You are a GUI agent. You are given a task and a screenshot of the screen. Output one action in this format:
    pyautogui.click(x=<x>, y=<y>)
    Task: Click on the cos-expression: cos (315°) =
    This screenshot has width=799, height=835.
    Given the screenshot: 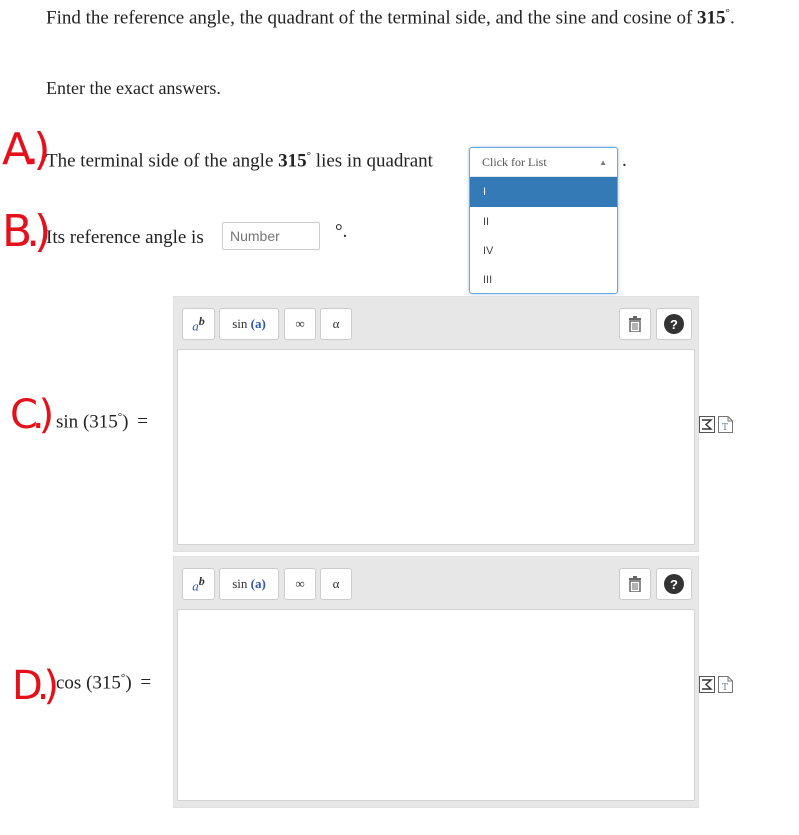 What is the action you would take?
    pyautogui.click(x=103, y=683)
    